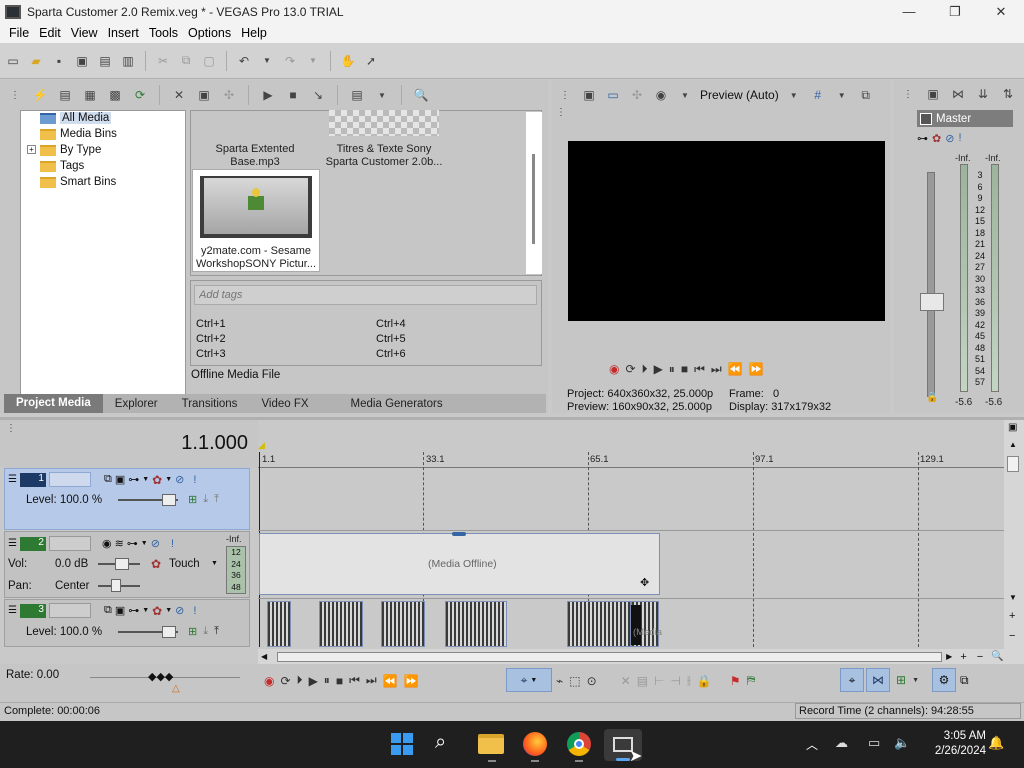 The image size is (1024, 768). Describe the element at coordinates (685, 95) in the screenshot. I see `split-dropdown-icon: ▼` at that location.